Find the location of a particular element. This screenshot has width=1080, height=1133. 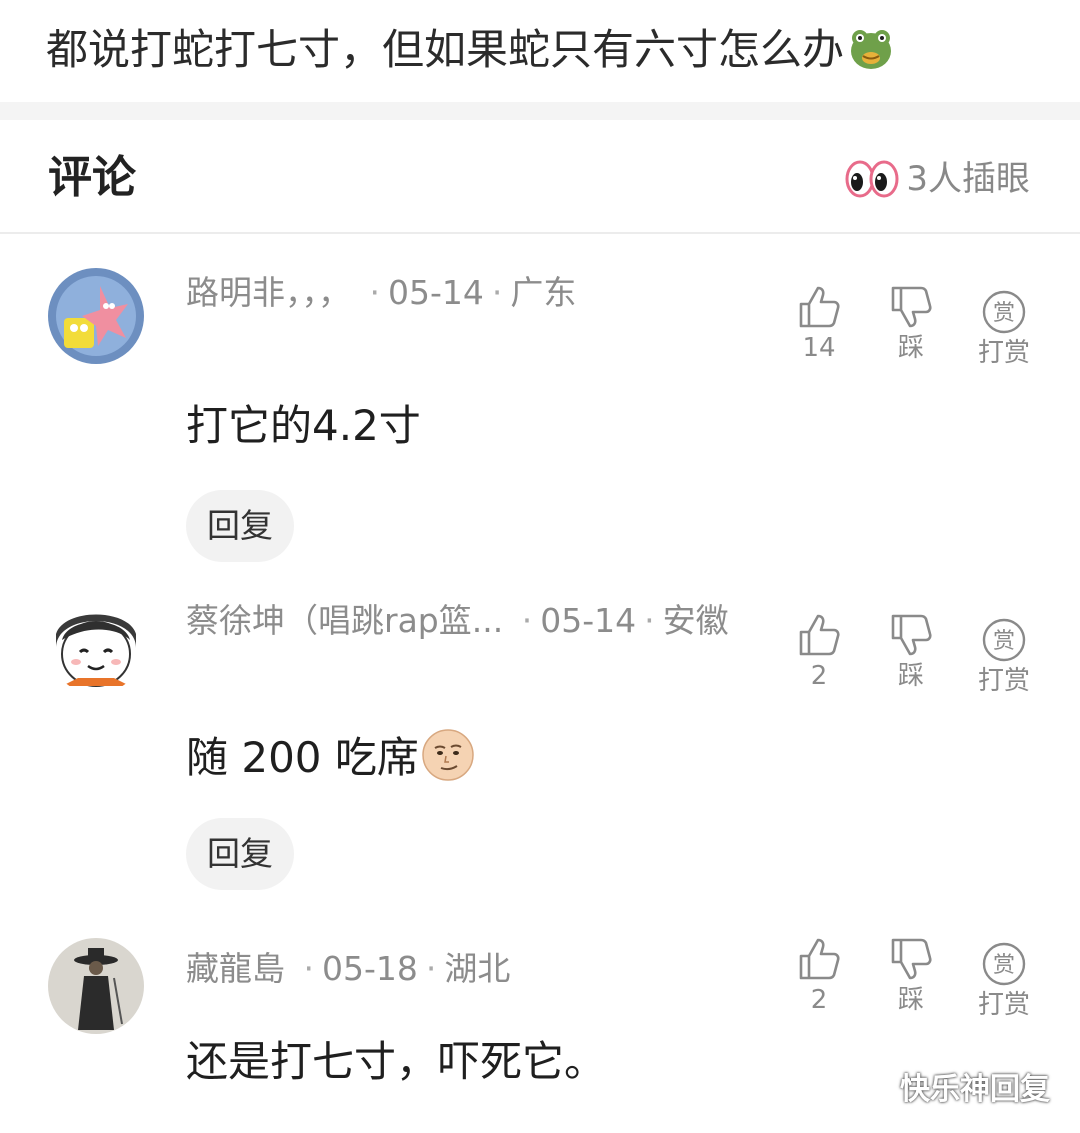

post-content: 都说打蛇打七寸，但如果蛇只有六寸怎么办 is located at coordinates (445, 49).